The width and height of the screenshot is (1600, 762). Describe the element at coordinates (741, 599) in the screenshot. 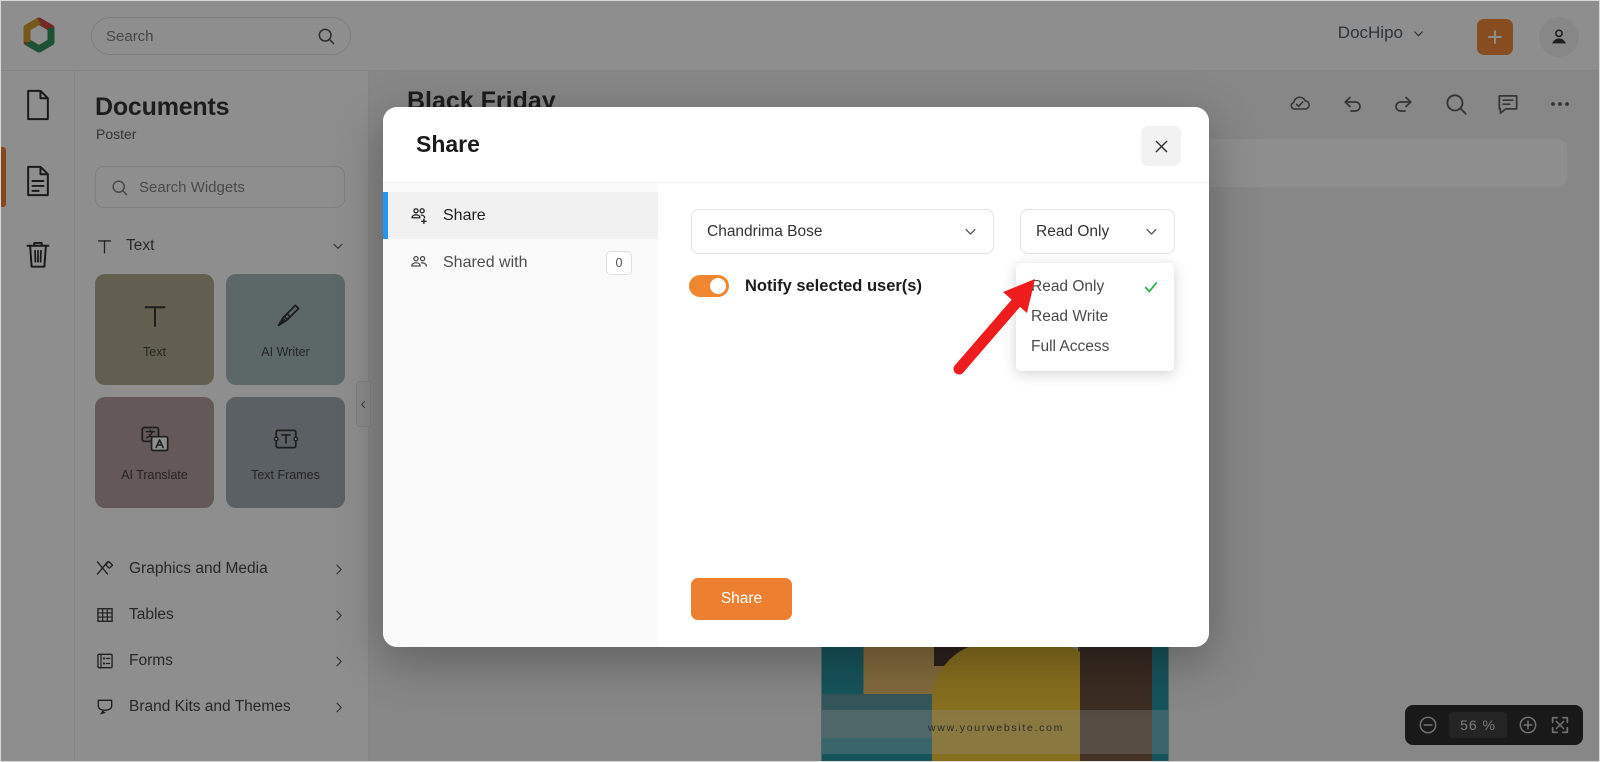

I see `share-submit-button: Share` at that location.